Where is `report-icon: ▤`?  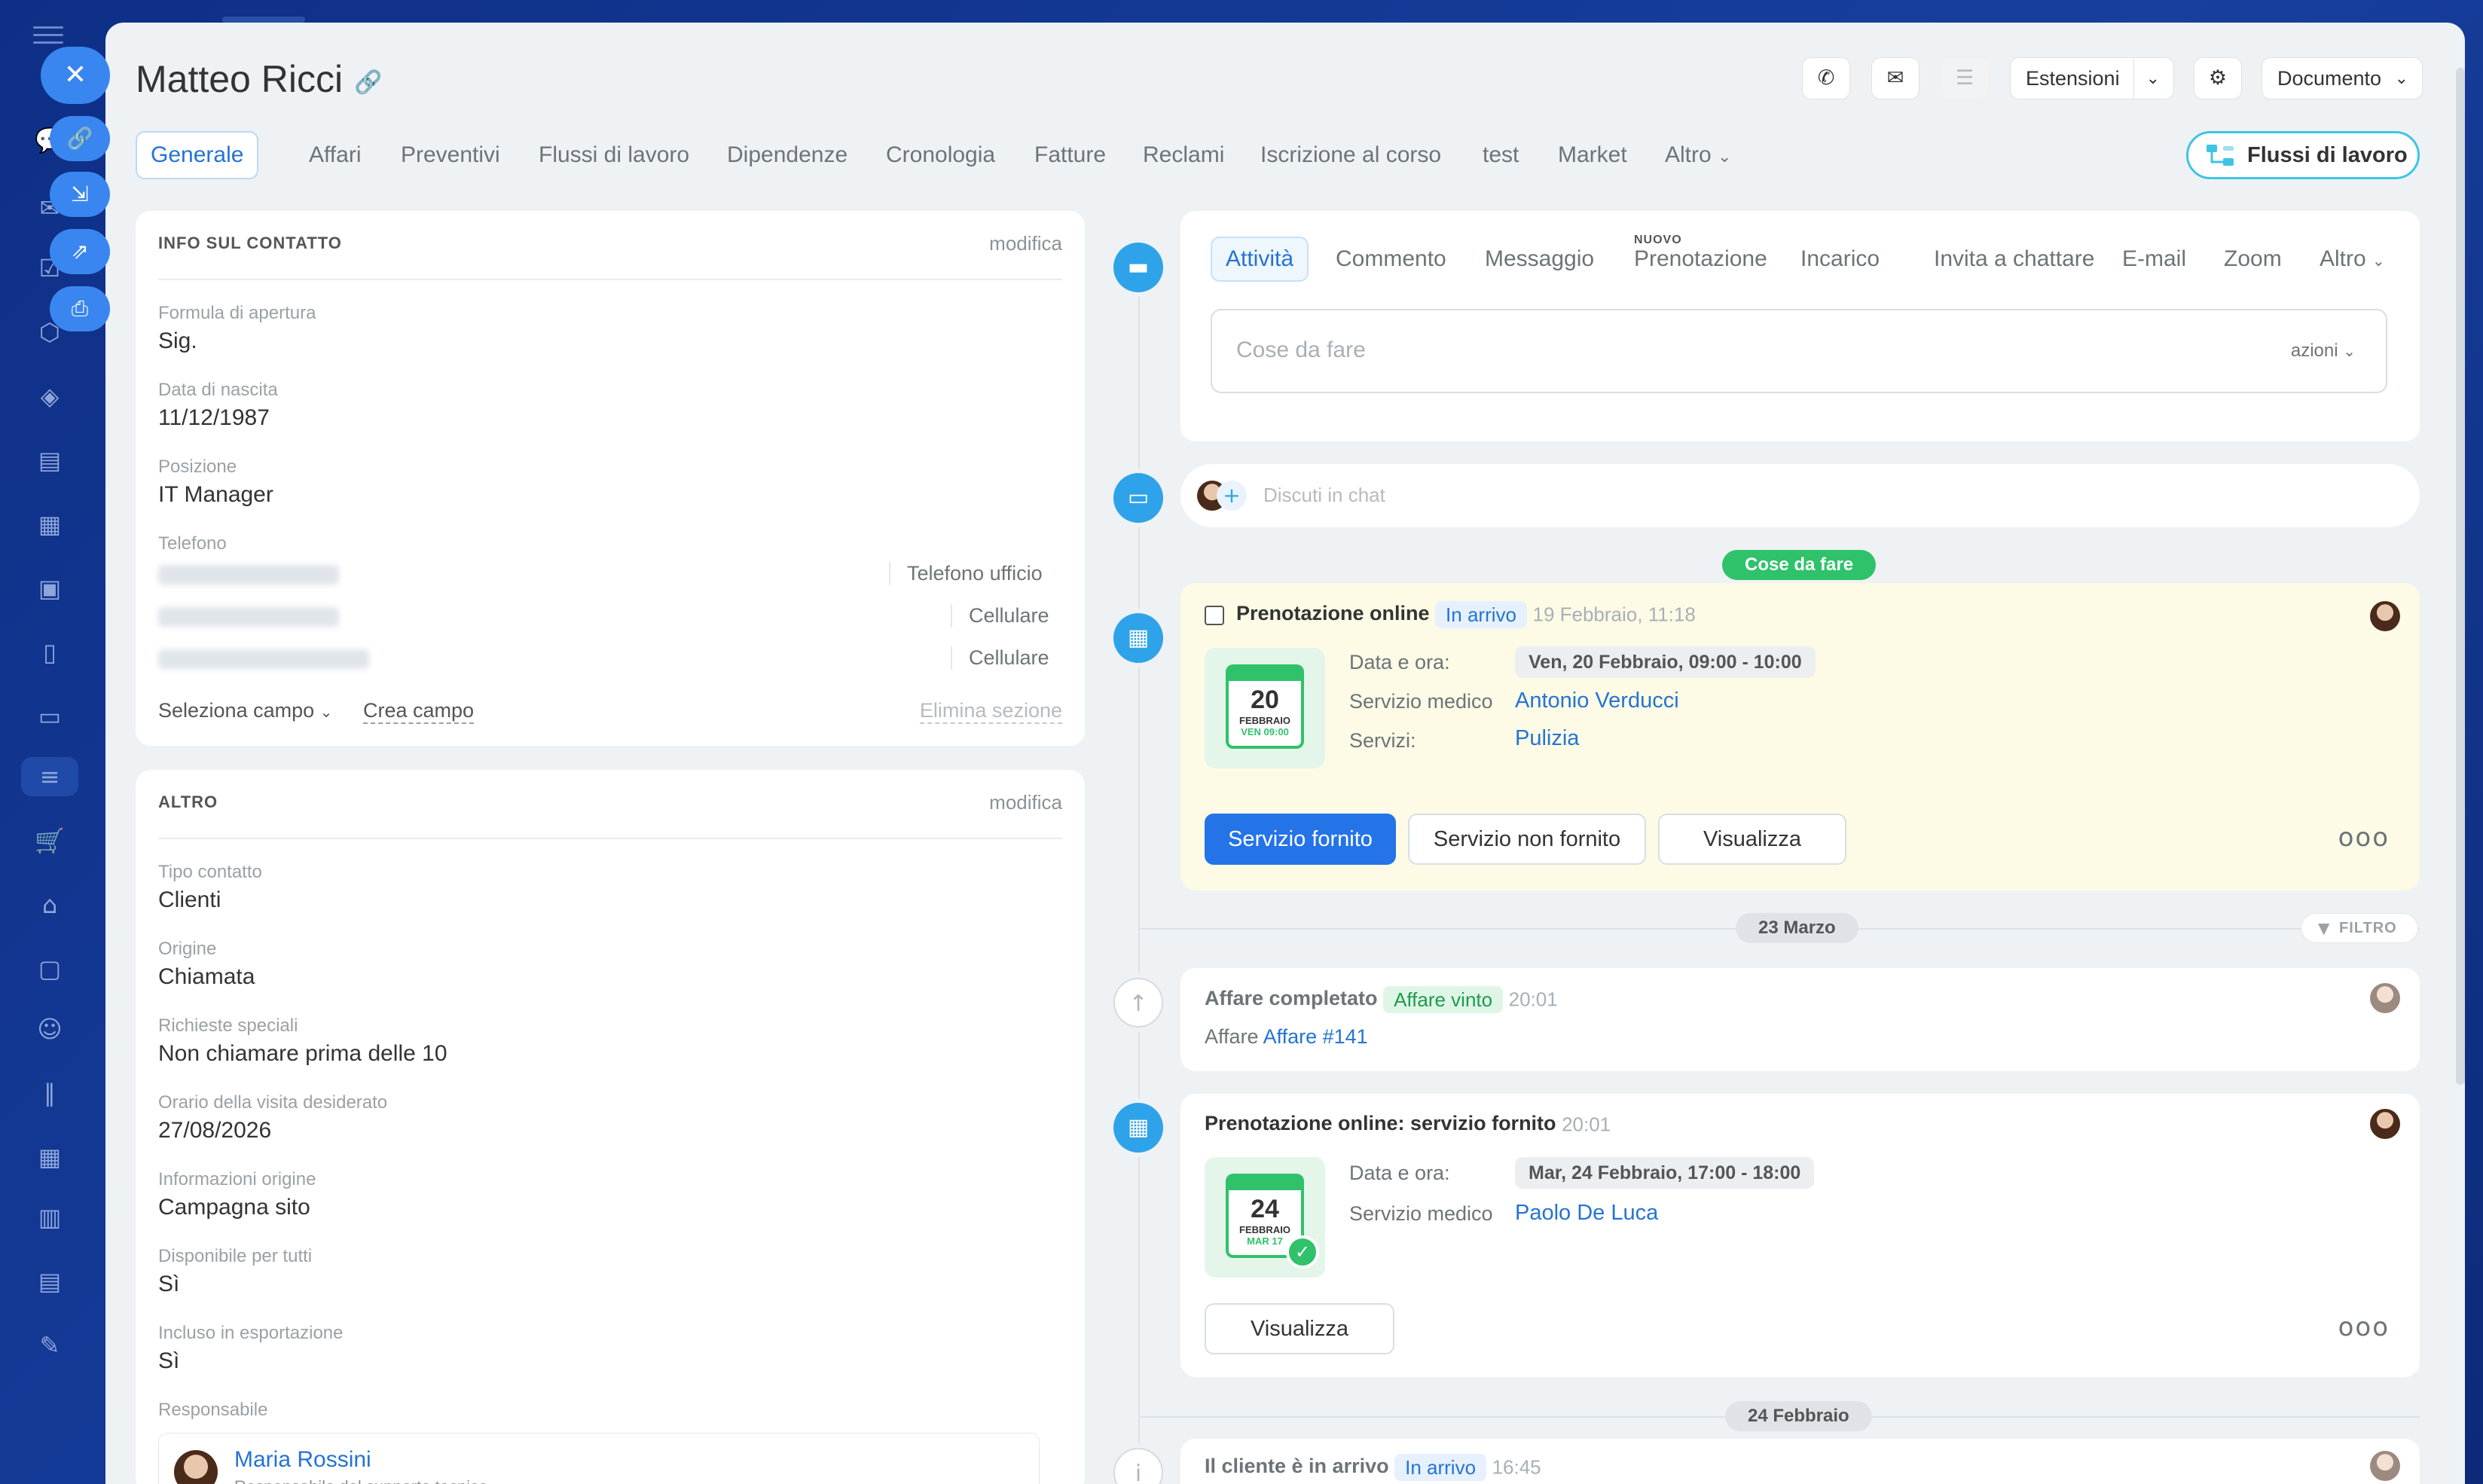
report-icon: ▤ is located at coordinates (49, 1281).